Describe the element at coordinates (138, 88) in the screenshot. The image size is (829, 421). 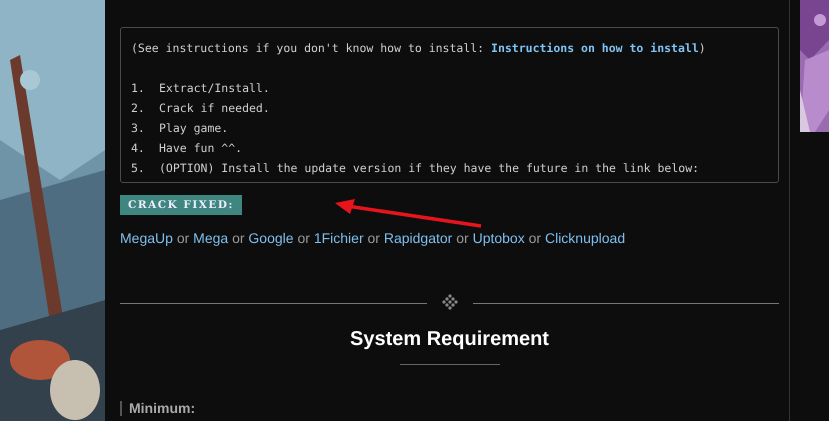
I see `step-number: 1.` at that location.